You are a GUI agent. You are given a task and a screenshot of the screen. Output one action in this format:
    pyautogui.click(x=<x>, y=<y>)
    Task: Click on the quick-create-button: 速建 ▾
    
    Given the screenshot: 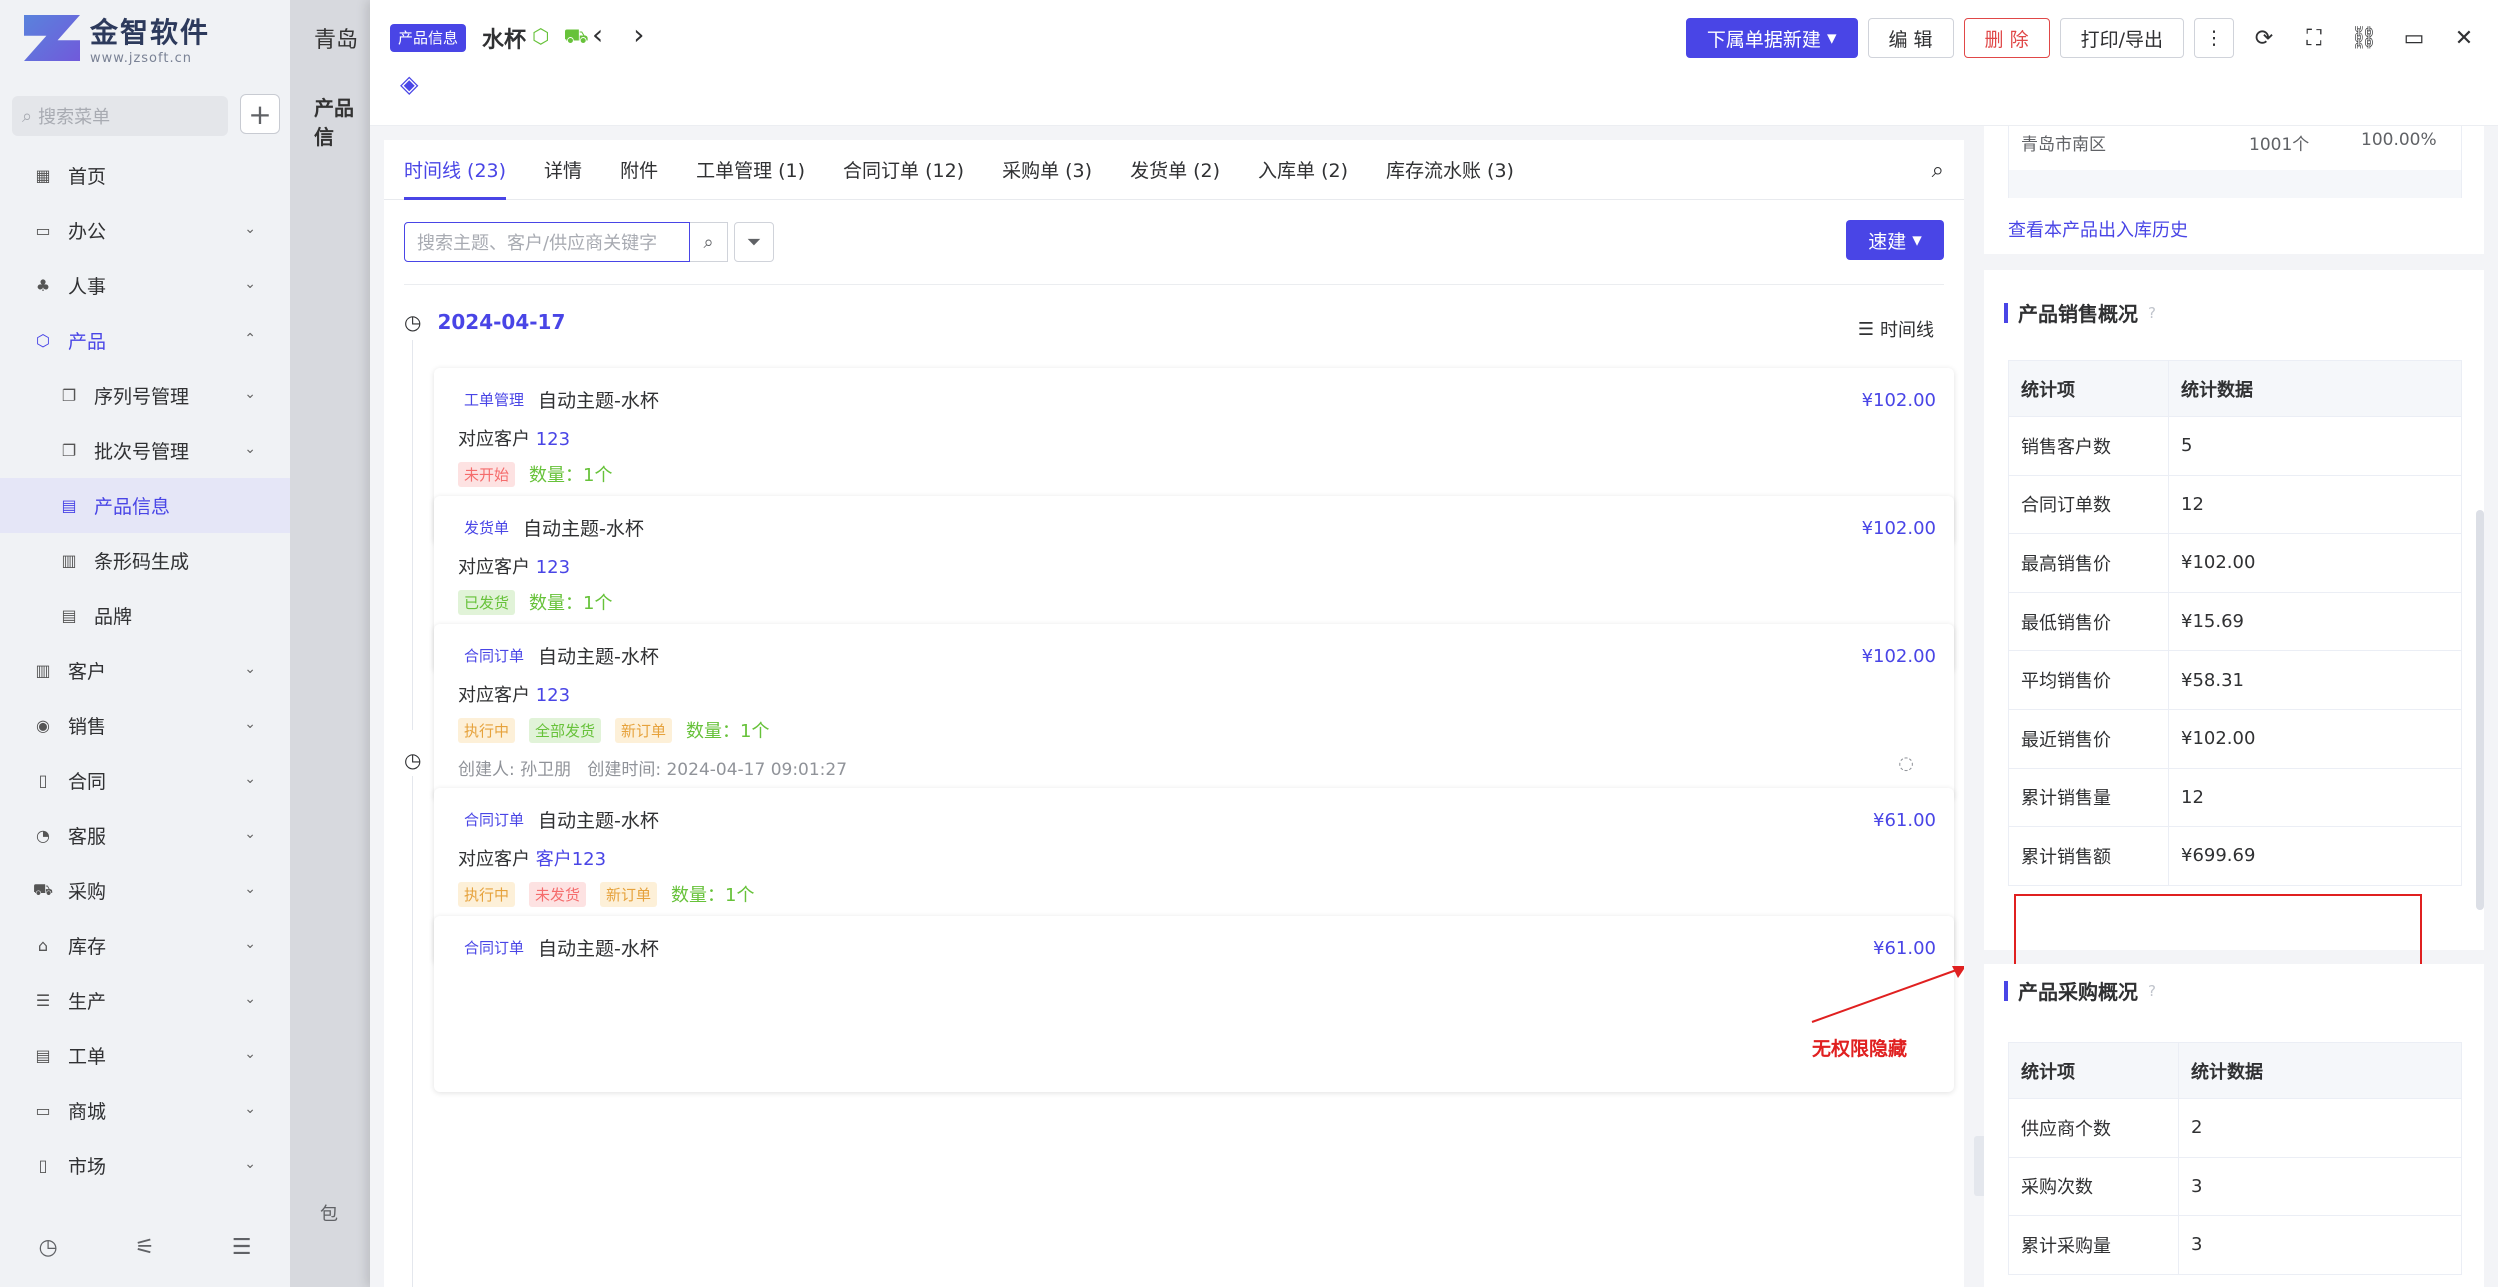 What is the action you would take?
    pyautogui.click(x=1895, y=240)
    